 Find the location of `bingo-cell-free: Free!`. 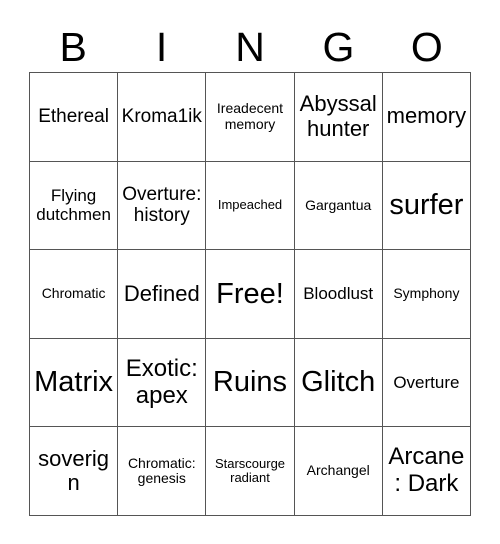

bingo-cell-free: Free! is located at coordinates (250, 294).